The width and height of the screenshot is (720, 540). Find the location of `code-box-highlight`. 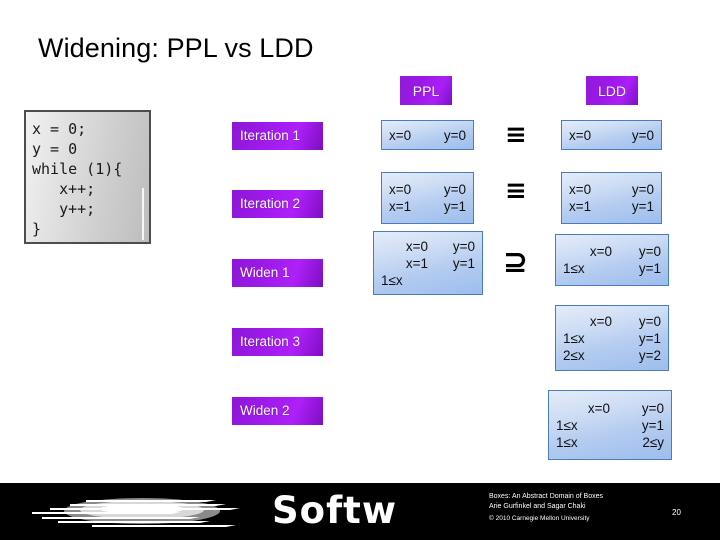

code-box-highlight is located at coordinates (143, 214).